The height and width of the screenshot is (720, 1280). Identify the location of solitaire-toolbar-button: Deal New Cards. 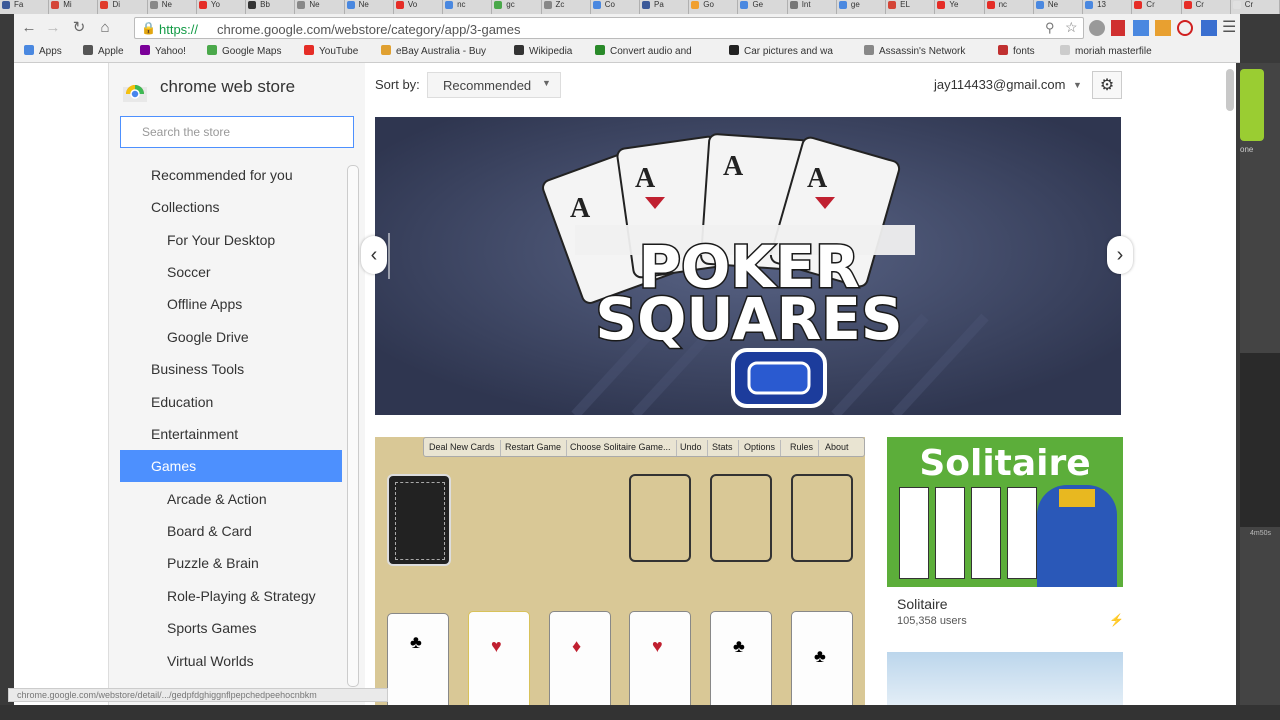
(462, 448).